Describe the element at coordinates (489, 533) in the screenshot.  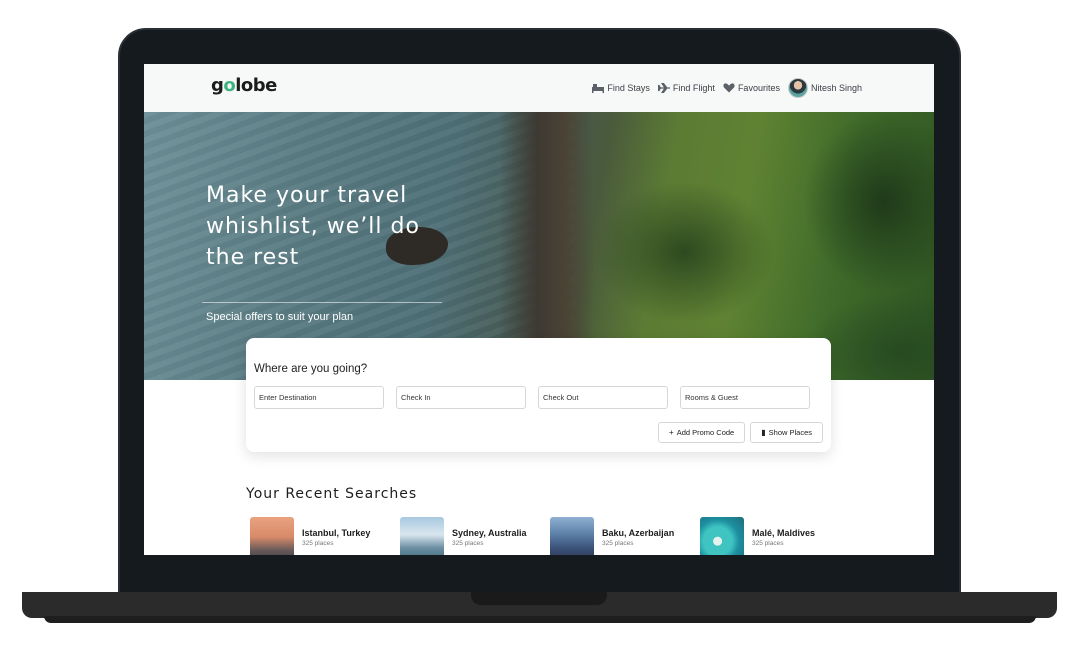
I see `recent-item-name: Sydney, Australia` at that location.